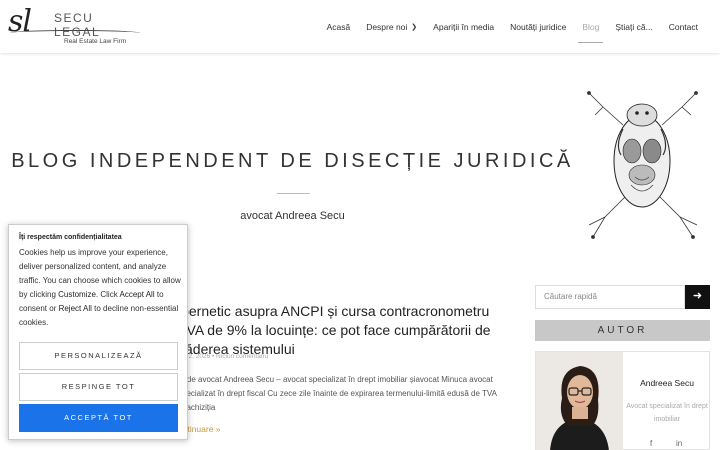 The image size is (720, 450). I want to click on site-logo: sl SECU LEGAL Real Estate Law Firm, so click(75, 26).